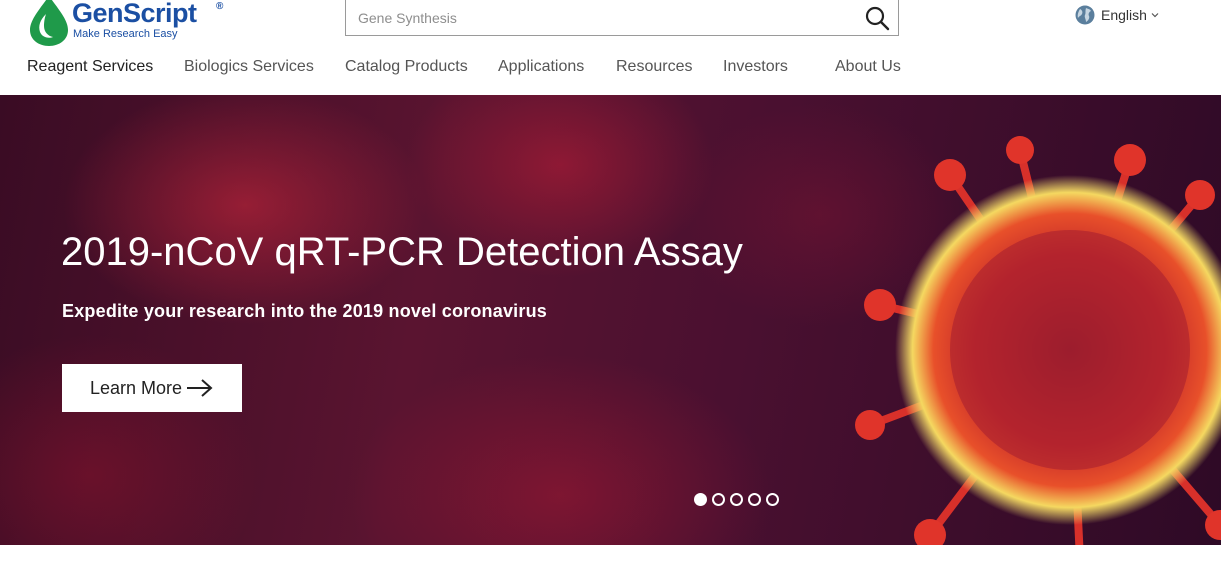  I want to click on nav-item-resources: Resources, so click(654, 67).